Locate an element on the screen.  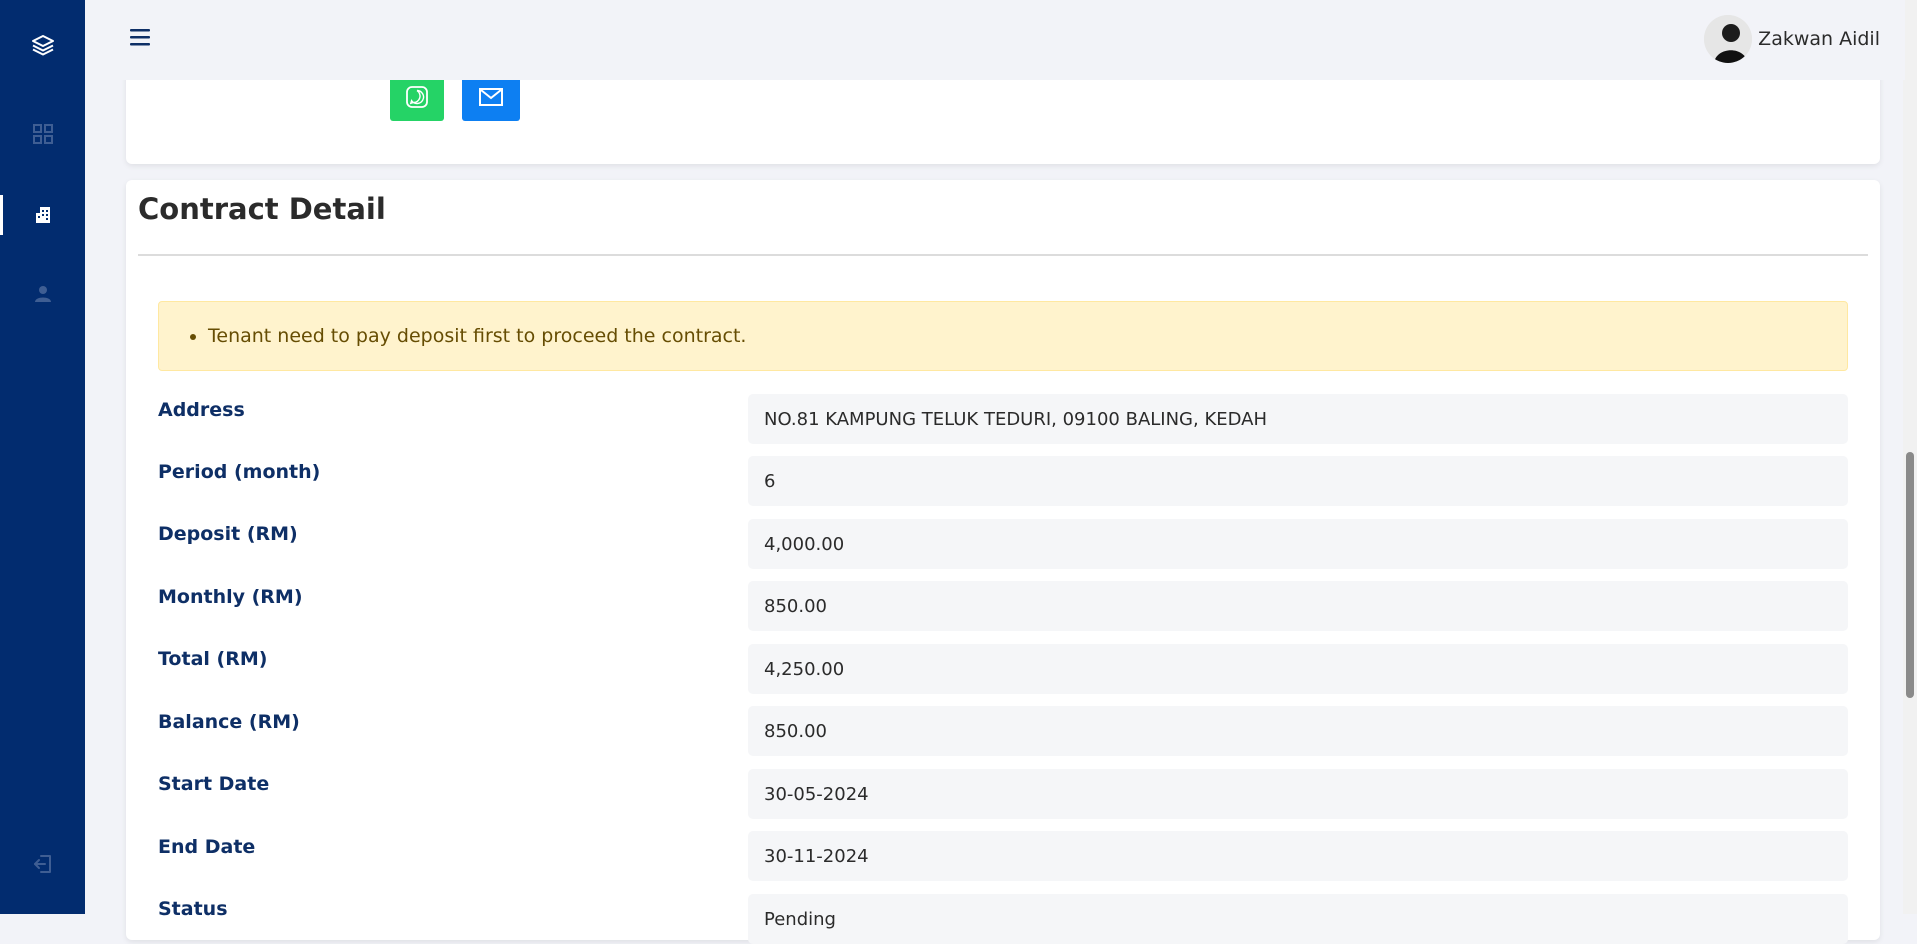
period-label: Period (month) is located at coordinates (239, 472).